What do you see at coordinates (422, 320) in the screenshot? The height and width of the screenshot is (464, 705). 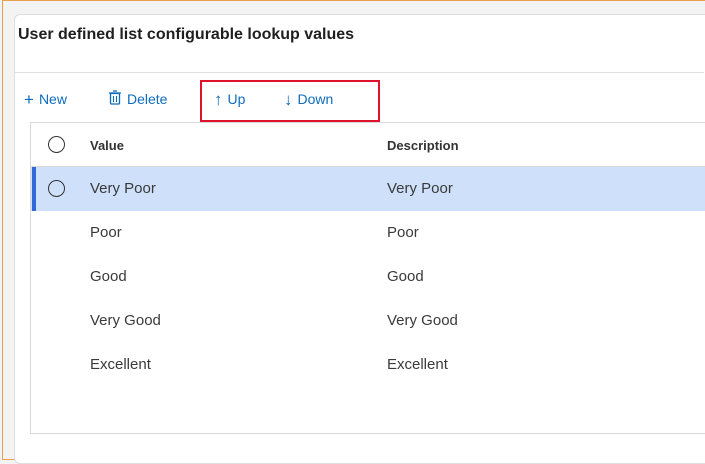 I see `cell-description: Very Good` at bounding box center [422, 320].